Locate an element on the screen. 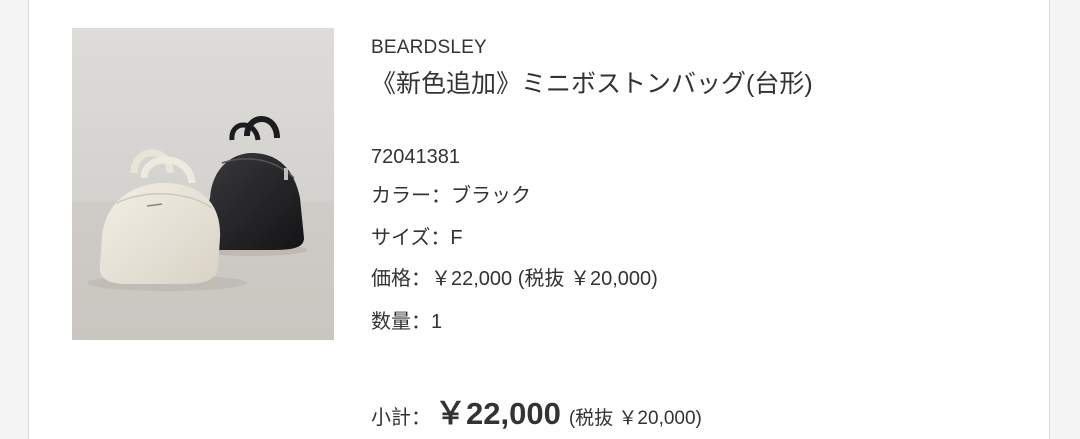 Image resolution: width=1080 pixels, height=439 pixels. product-price: 価格：￥22,000 (税抜 ￥20,000) is located at coordinates (514, 279).